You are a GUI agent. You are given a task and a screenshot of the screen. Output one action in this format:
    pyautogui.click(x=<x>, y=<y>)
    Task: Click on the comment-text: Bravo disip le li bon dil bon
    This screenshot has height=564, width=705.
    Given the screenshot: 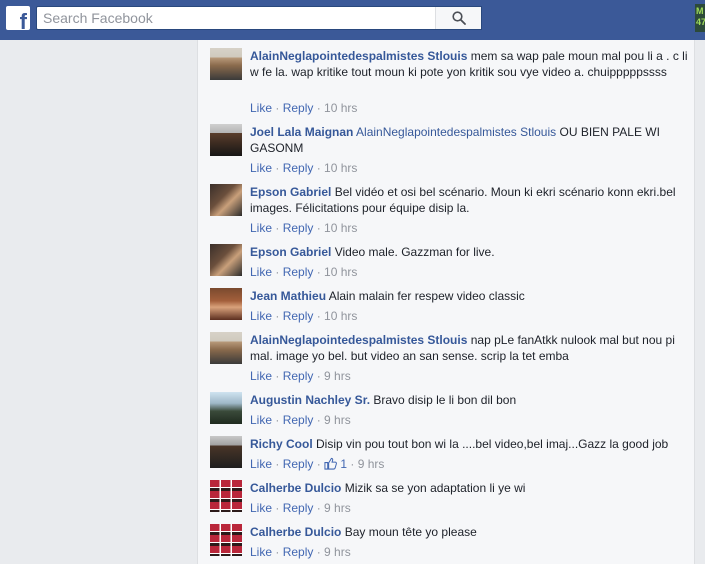 What is the action you would take?
    pyautogui.click(x=445, y=400)
    